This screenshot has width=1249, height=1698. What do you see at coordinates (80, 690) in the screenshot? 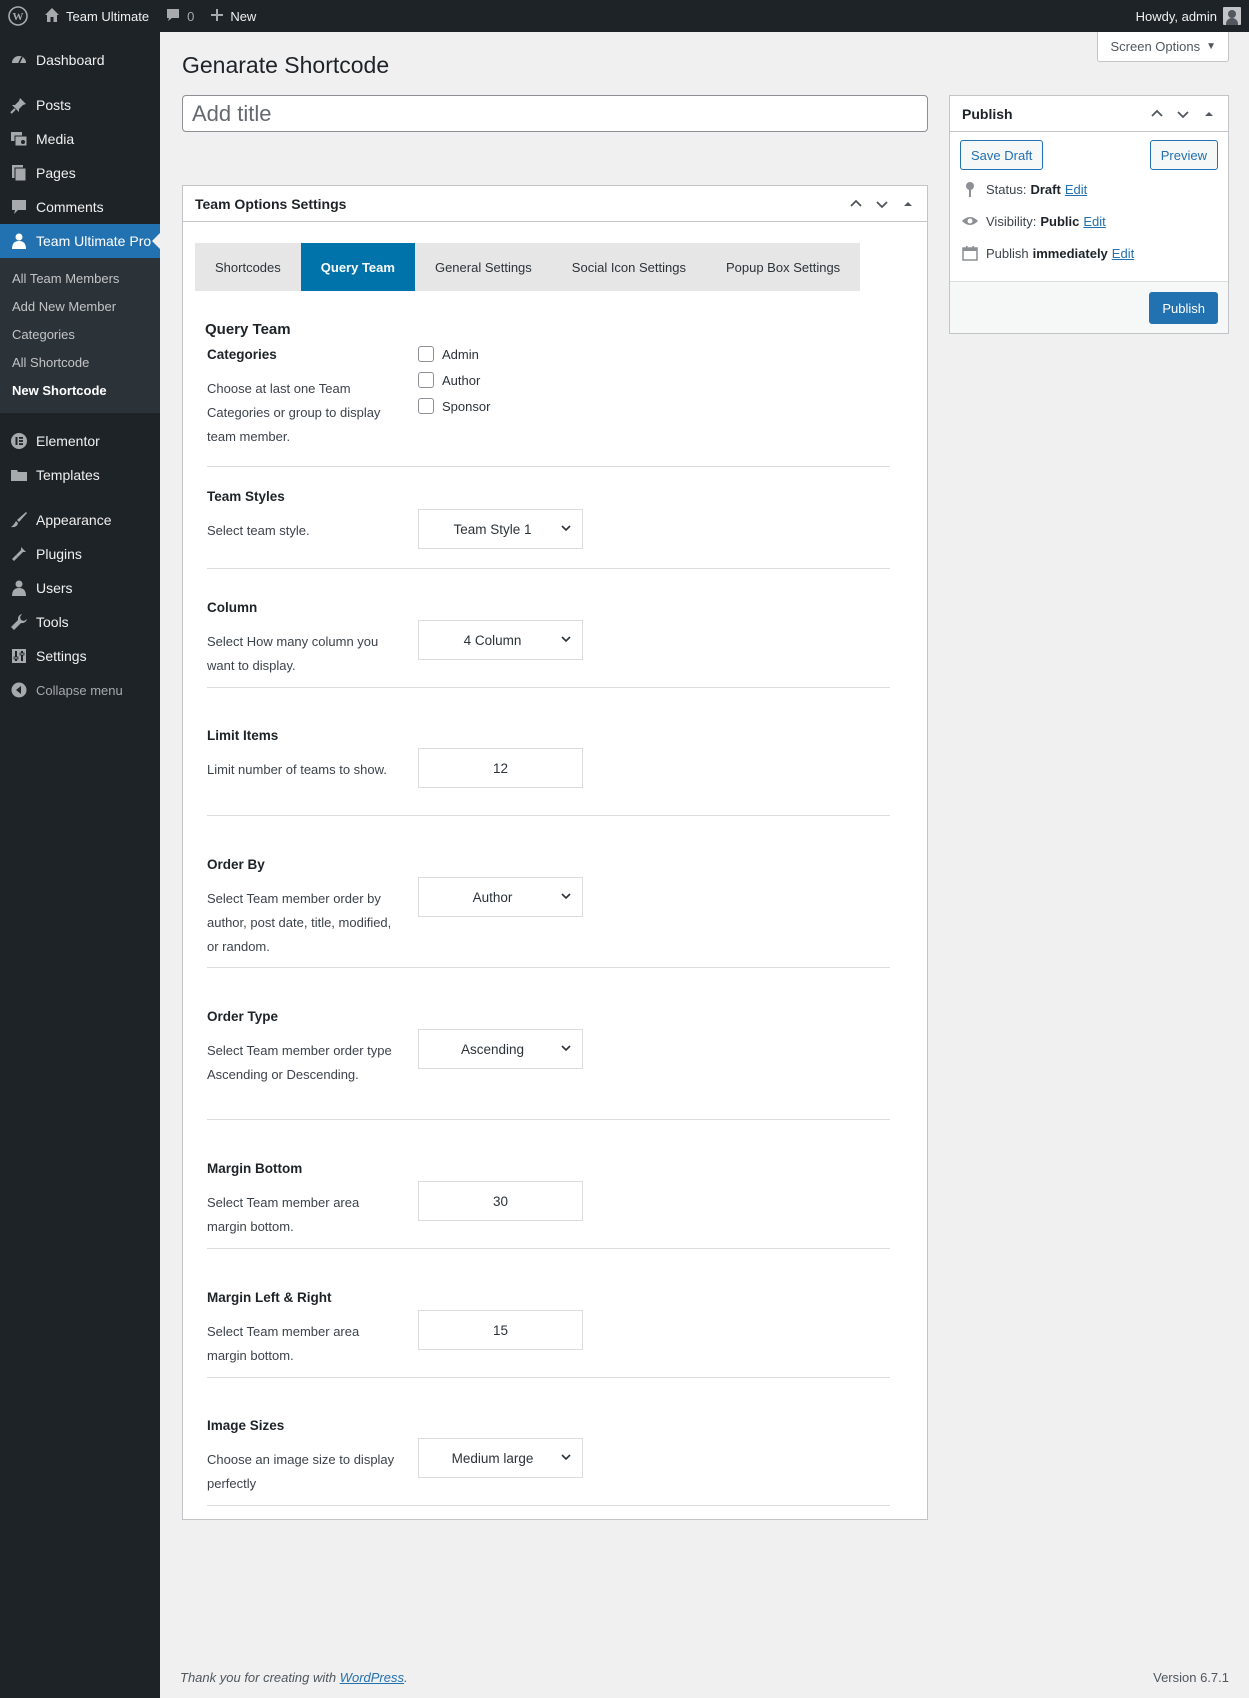
I see `collapse-menu-button: Collapse menu` at bounding box center [80, 690].